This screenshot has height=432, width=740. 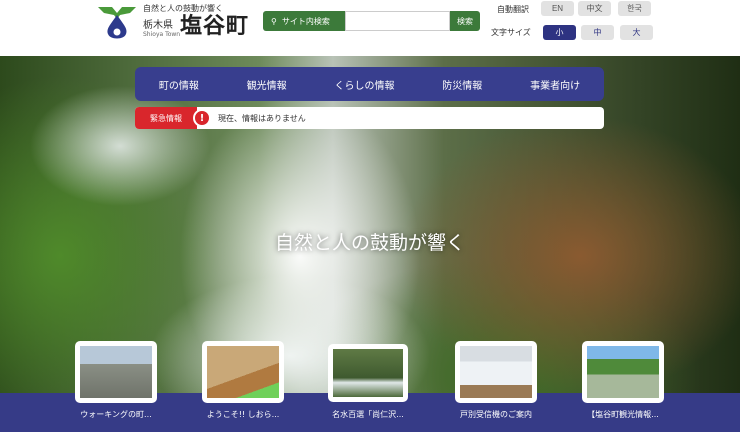 I want to click on emergency-label: 緊急情報, so click(x=166, y=118).